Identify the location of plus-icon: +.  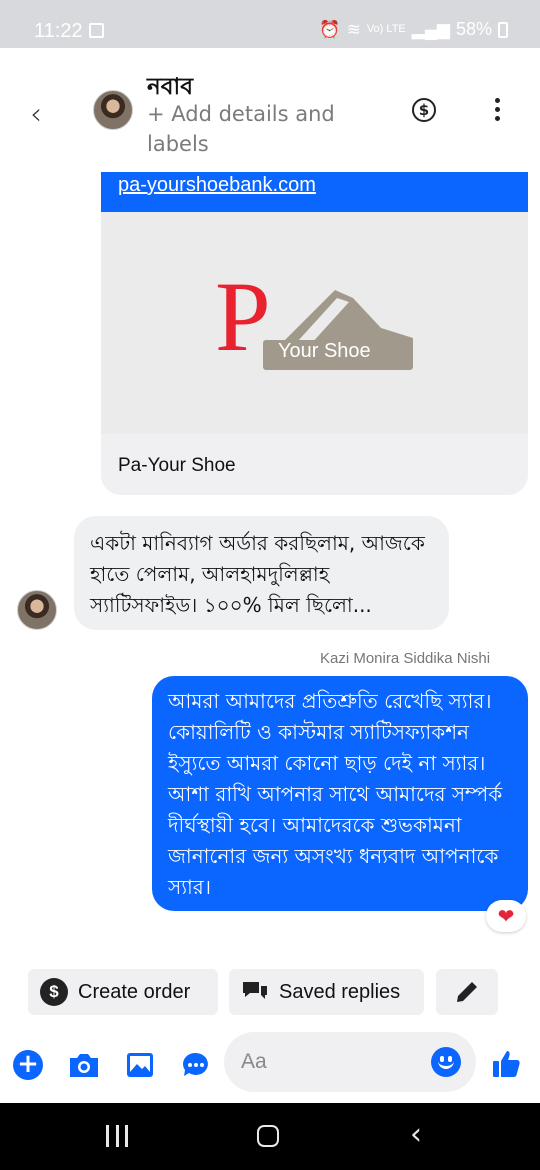
(28, 1065).